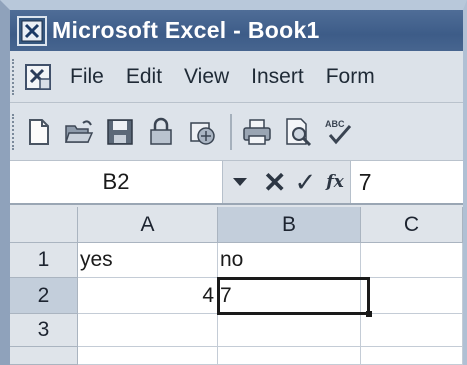  I want to click on cell-a2: 4, so click(148, 296).